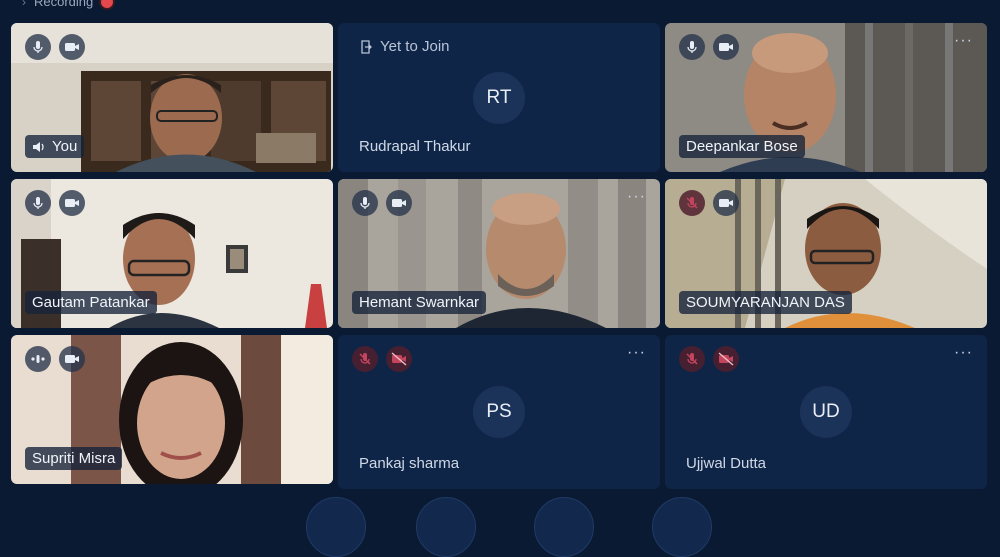 Image resolution: width=1000 pixels, height=557 pixels. I want to click on participant-name: Gautam Patankar, so click(91, 302).